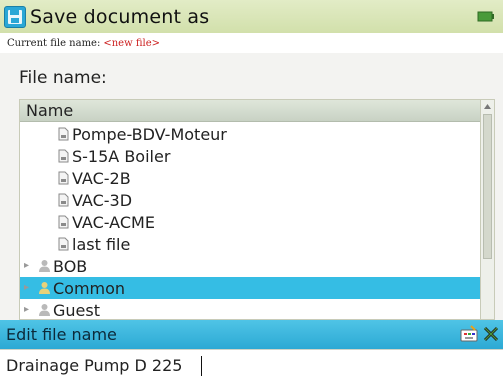  I want to click on file-item: S-15A Boiler, so click(250, 156).